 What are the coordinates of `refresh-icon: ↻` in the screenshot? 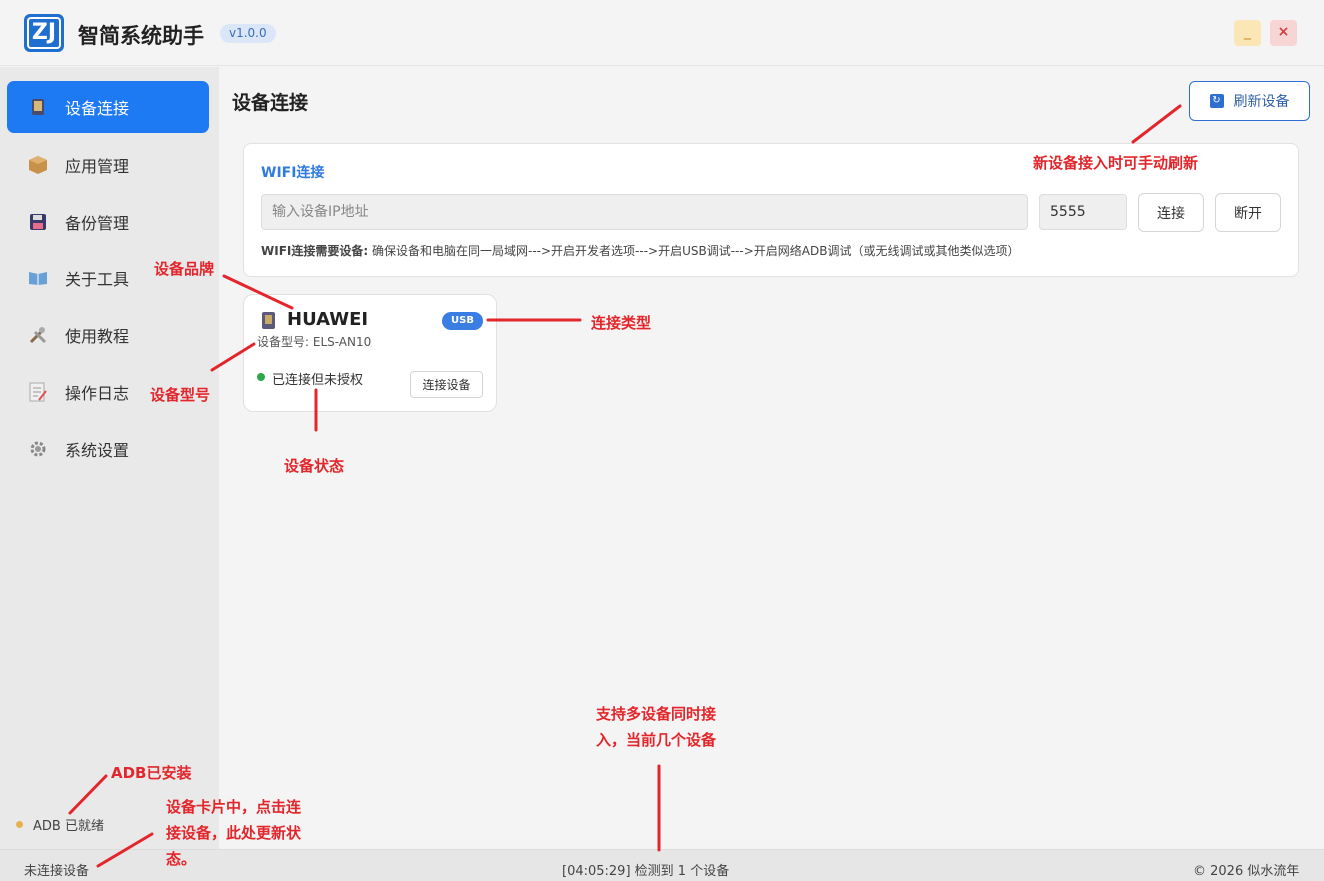 It's located at (1216, 101).